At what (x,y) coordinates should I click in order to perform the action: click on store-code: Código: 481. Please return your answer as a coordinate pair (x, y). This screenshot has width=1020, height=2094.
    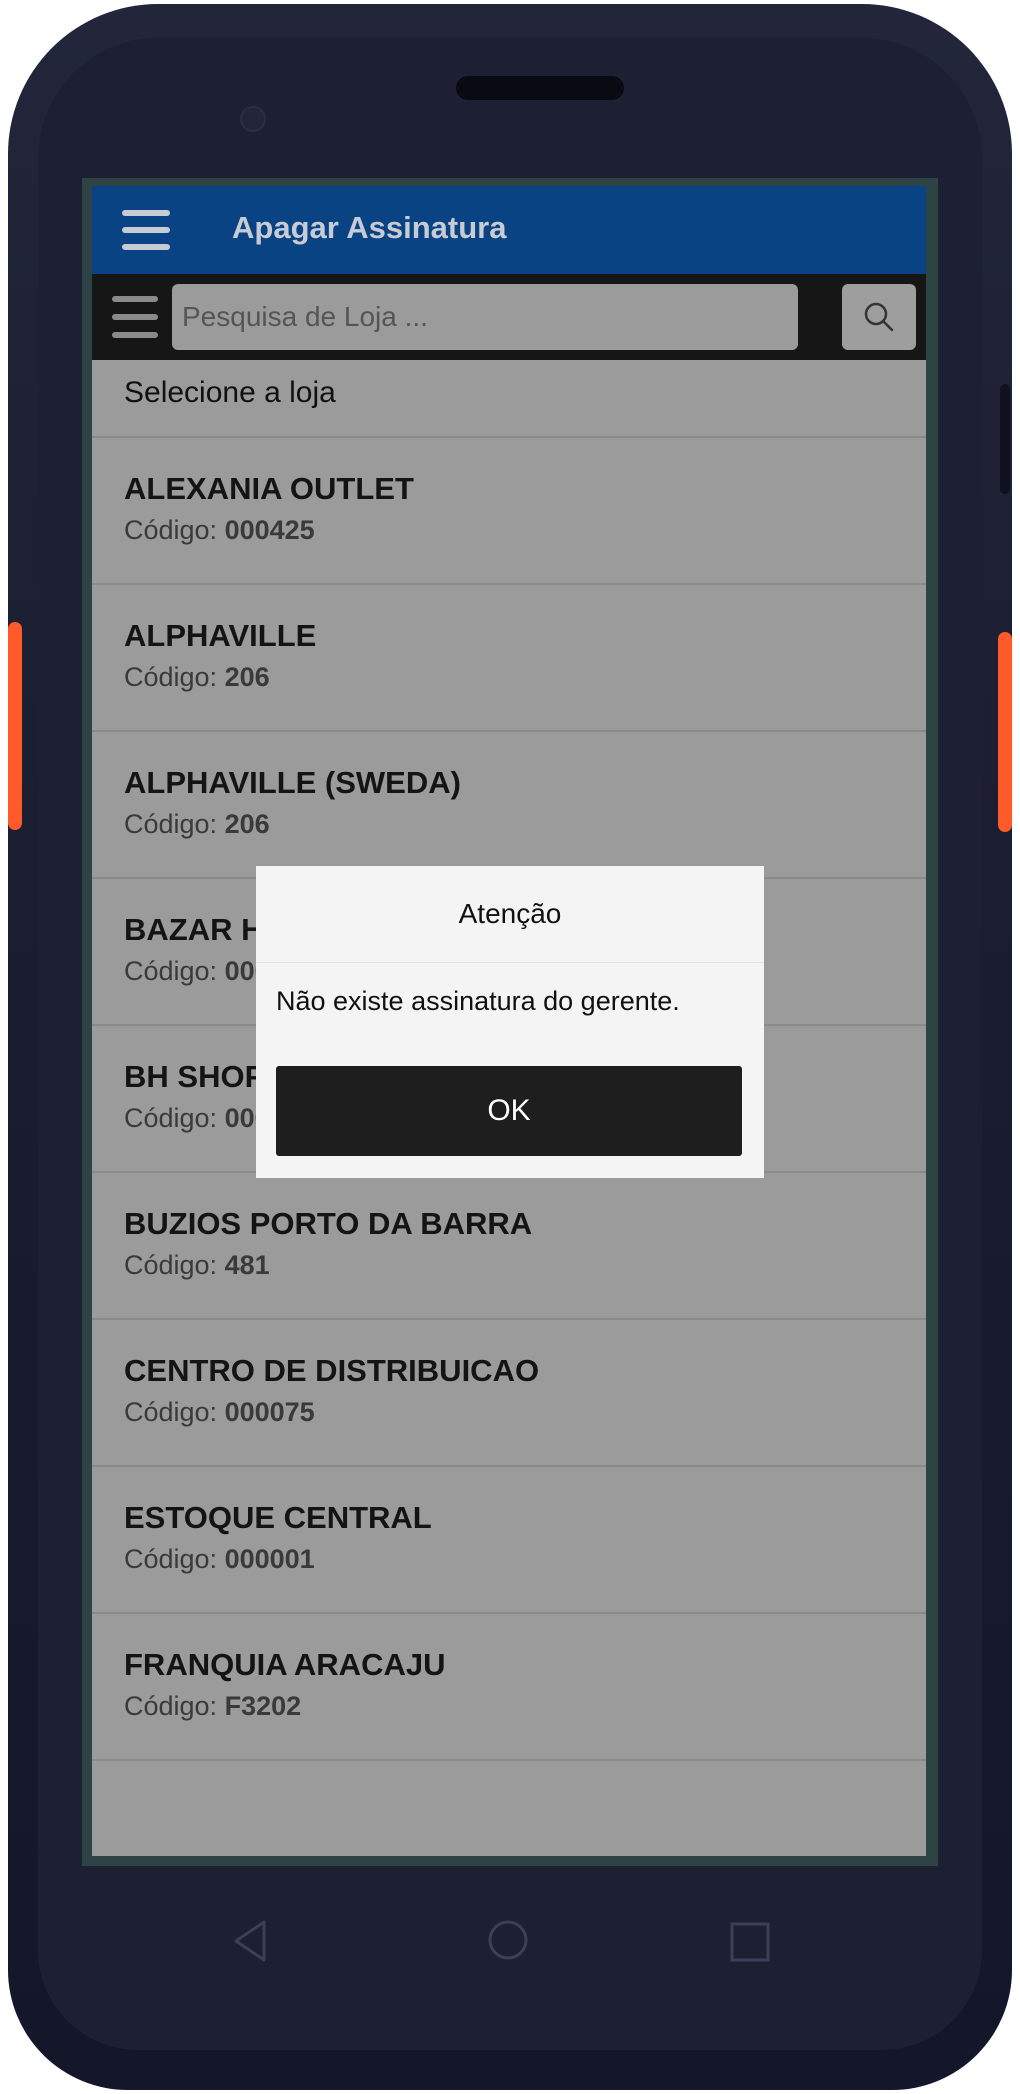
    Looking at the image, I should click on (197, 1265).